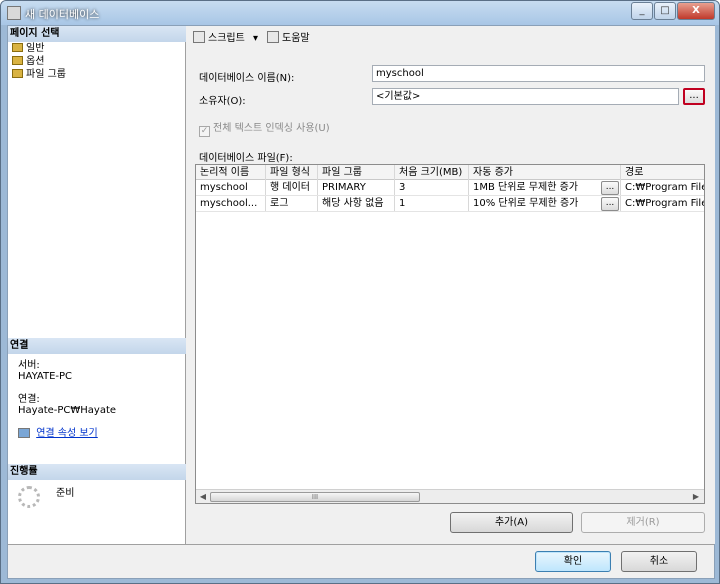 This screenshot has width=720, height=584. I want to click on connection-value: Hayate-PC₩Hayate, so click(67, 410).